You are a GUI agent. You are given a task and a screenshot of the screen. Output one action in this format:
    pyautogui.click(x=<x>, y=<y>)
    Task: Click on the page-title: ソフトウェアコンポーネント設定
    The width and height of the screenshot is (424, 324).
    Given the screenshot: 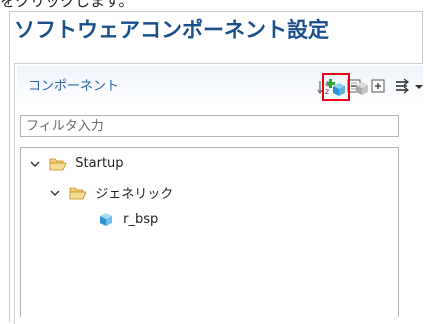 What is the action you would take?
    pyautogui.click(x=171, y=30)
    